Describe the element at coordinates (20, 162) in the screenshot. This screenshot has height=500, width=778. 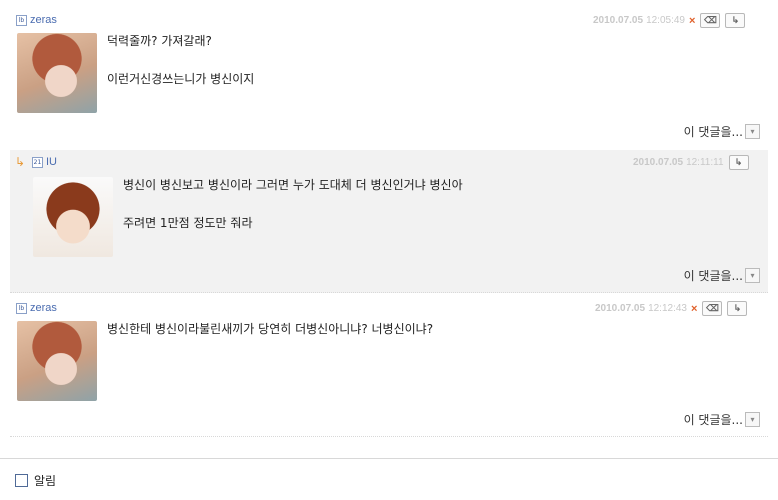
I see `reply-arrow-icon: ↳` at that location.